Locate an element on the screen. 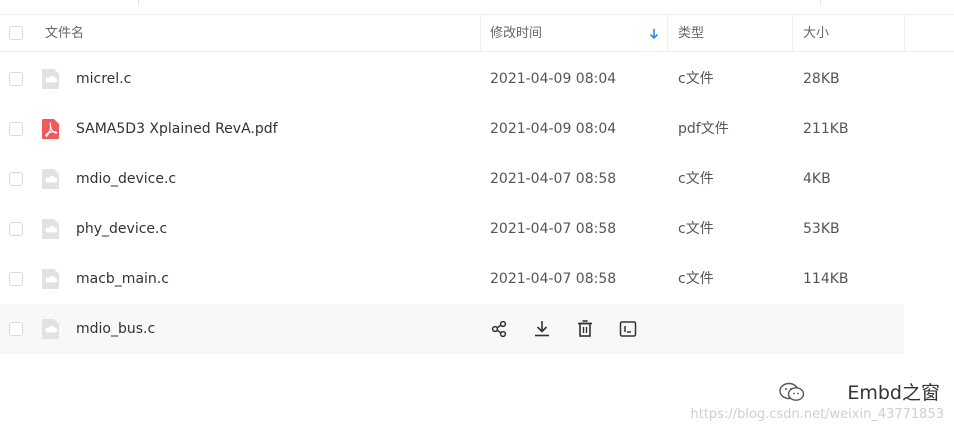 The image size is (954, 434). file-name: SAMA5D3 Xplained RevA.pdf is located at coordinates (177, 129).